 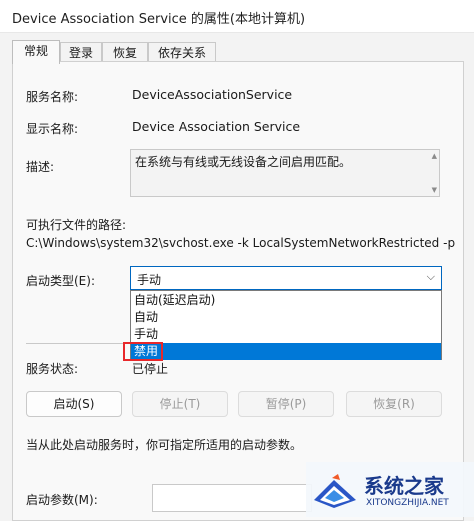 I want to click on start-params-hint: 当从此处启动服务时，你可指定所适用的启动参数。, so click(x=164, y=445).